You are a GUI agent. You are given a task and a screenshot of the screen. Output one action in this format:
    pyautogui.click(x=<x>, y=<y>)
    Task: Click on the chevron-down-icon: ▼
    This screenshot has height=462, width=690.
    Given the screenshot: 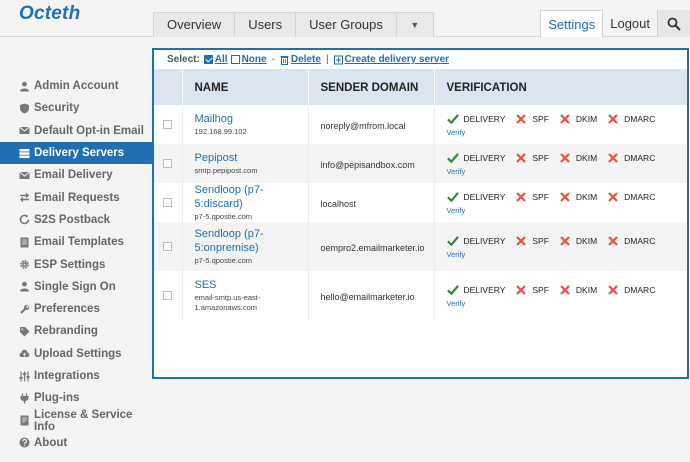 What is the action you would take?
    pyautogui.click(x=415, y=25)
    